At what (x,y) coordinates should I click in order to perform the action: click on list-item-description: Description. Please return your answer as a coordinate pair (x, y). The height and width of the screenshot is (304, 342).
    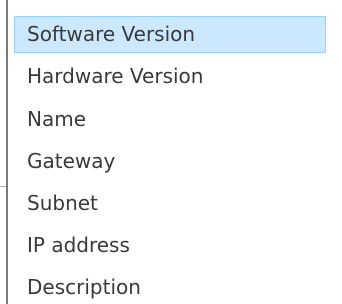
    Looking at the image, I should click on (170, 286).